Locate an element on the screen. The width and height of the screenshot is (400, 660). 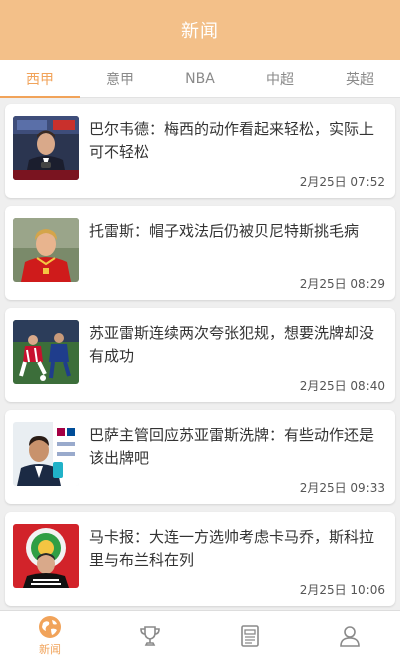
news-timestamp: 2月25日 08:40 is located at coordinates (342, 386).